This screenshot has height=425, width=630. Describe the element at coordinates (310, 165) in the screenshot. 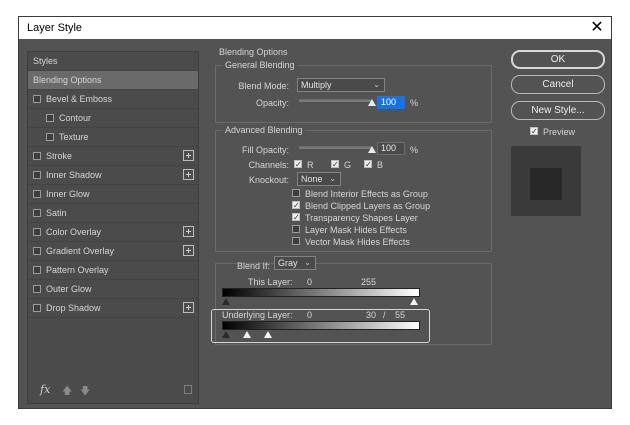

I see `channel-r-label: R` at that location.